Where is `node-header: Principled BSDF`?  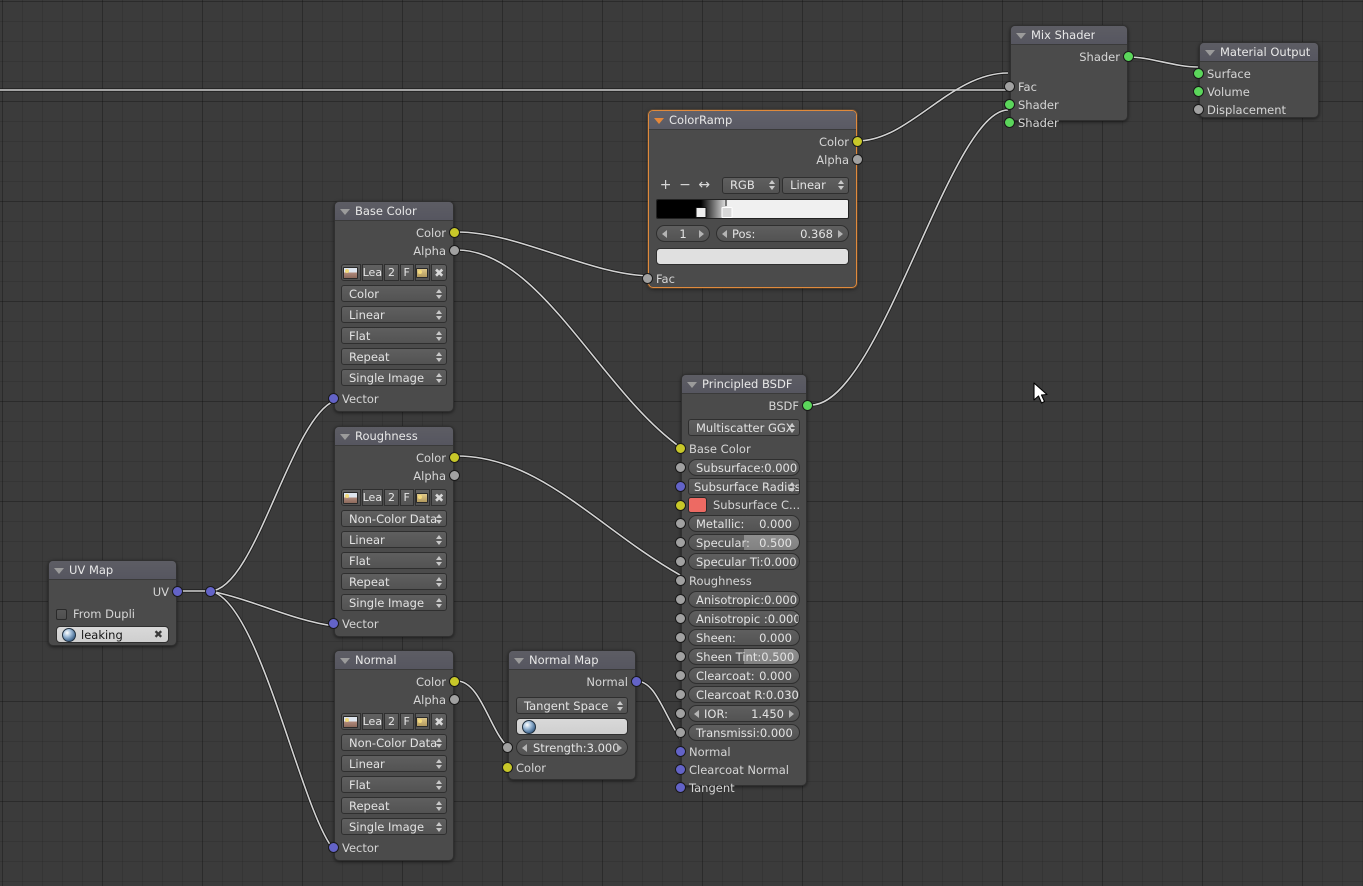 node-header: Principled BSDF is located at coordinates (744, 384).